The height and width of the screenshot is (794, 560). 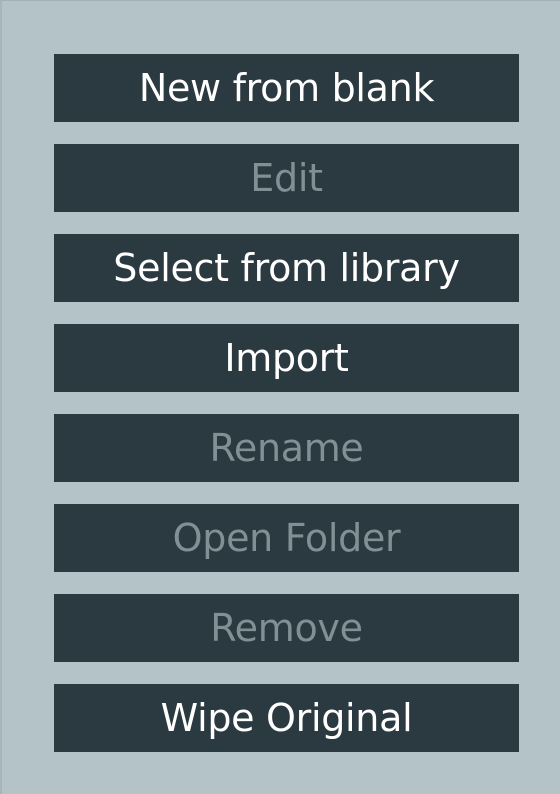 What do you see at coordinates (286, 268) in the screenshot?
I see `select-from-library-button: Select from library` at bounding box center [286, 268].